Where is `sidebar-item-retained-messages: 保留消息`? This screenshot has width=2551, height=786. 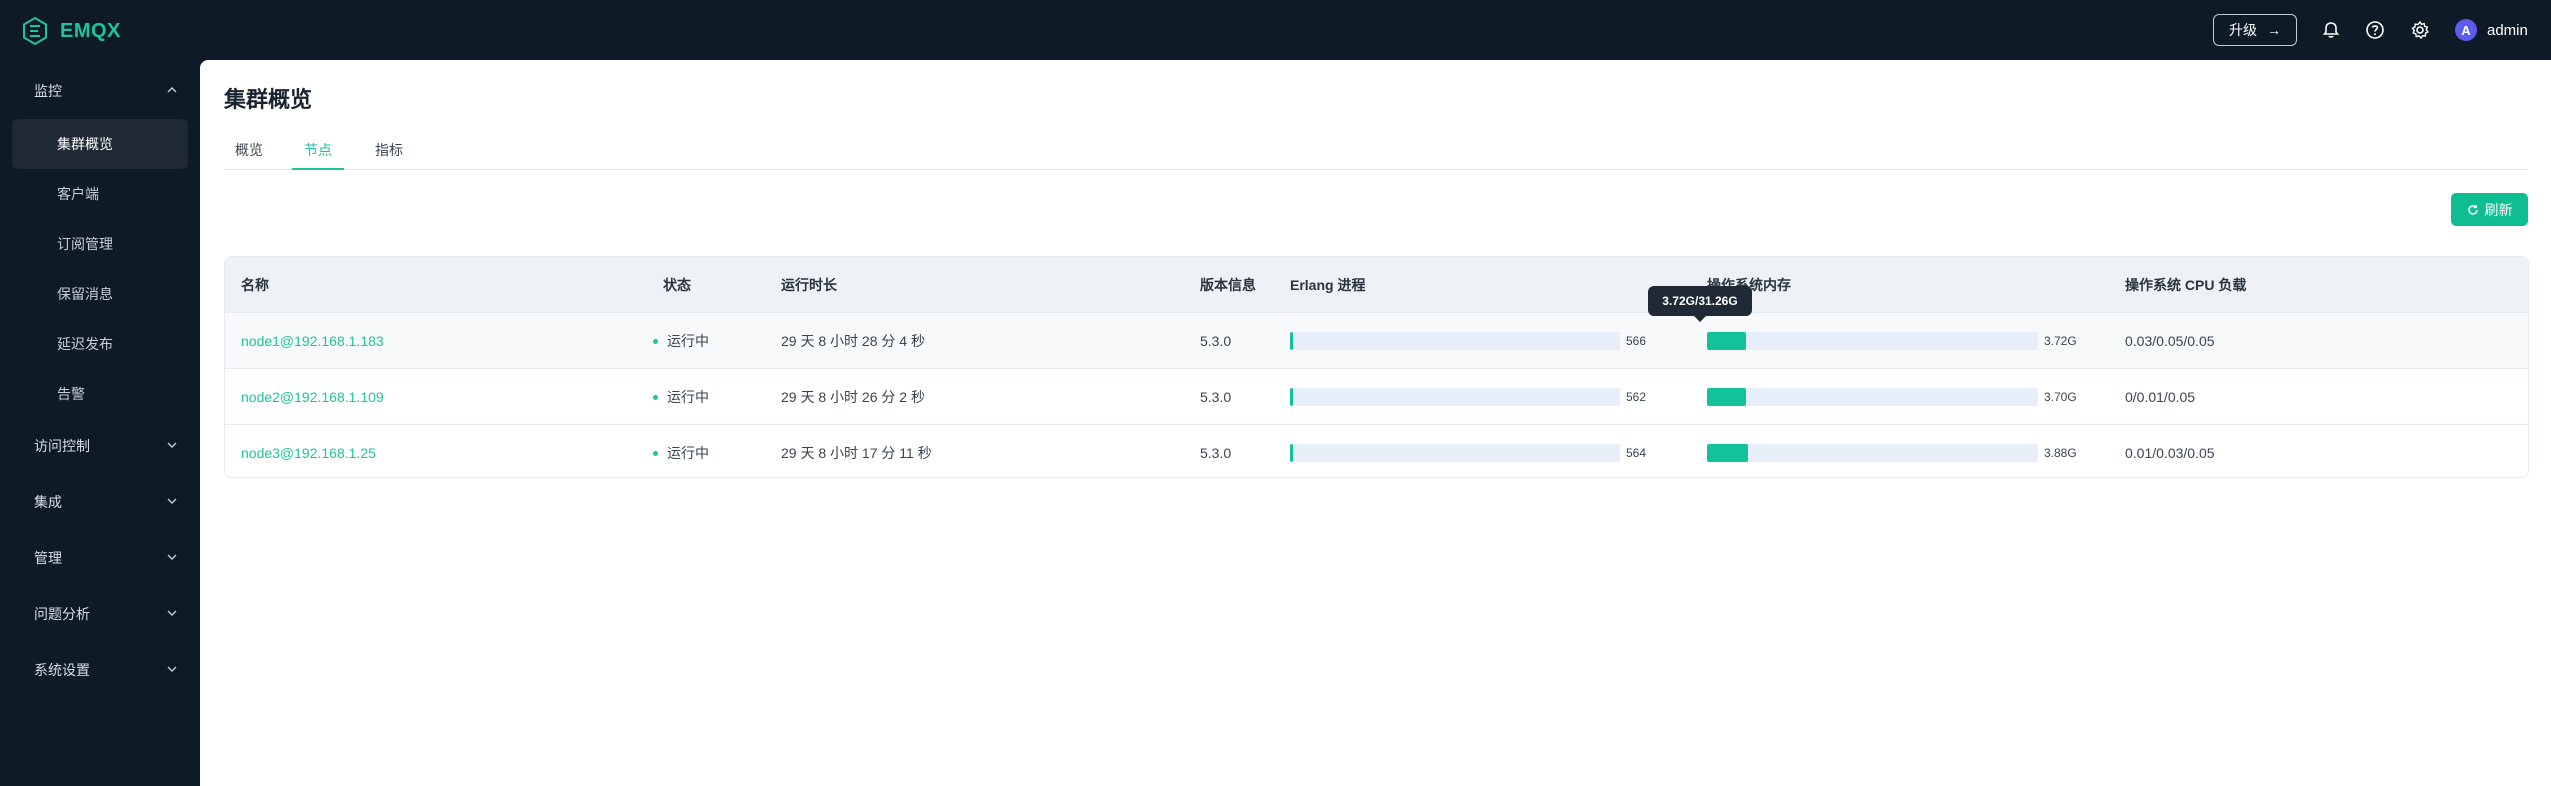 sidebar-item-retained-messages: 保留消息 is located at coordinates (100, 294).